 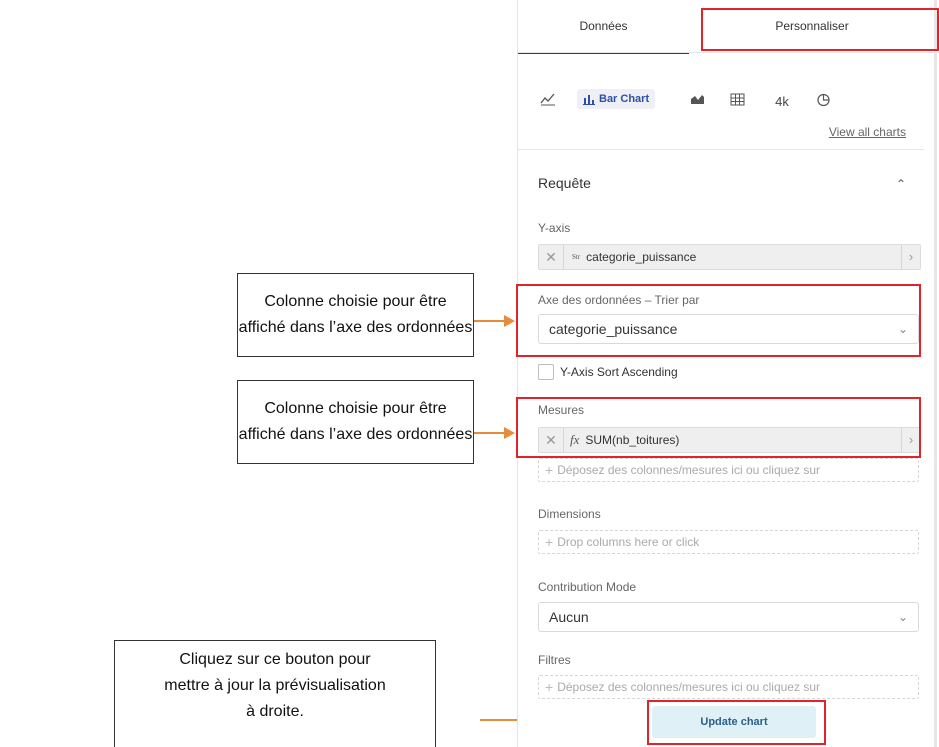 I want to click on highlight-customize-tab, so click(x=820, y=29).